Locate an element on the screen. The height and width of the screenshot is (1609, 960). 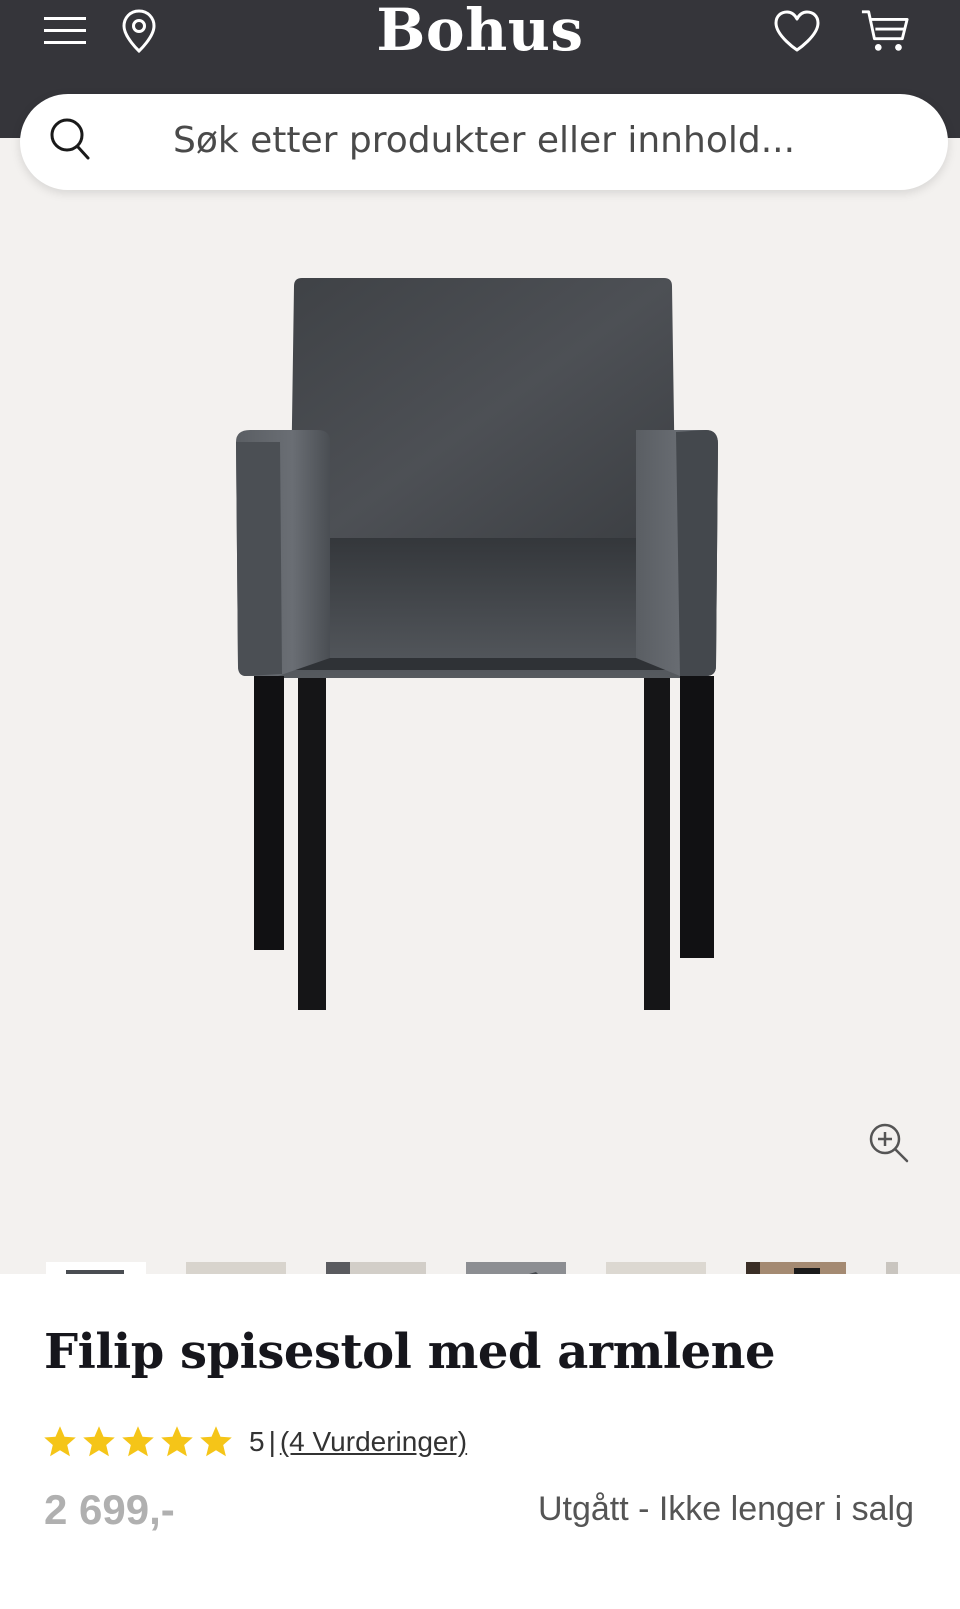
availability-status: Utgått - Ikke lenger i salg is located at coordinates (725, 1509).